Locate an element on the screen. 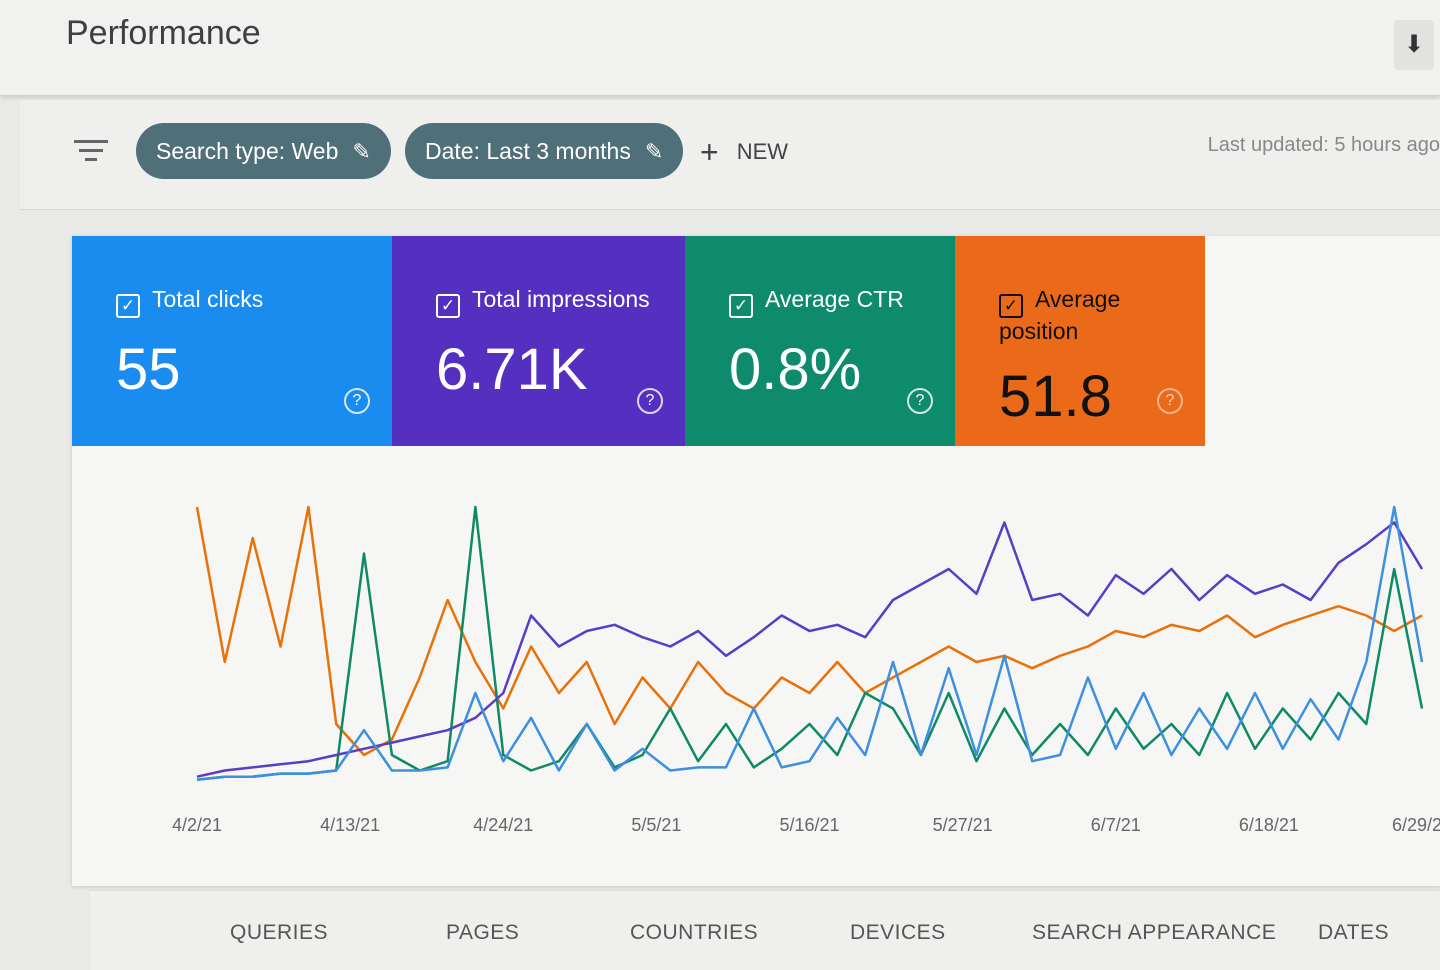  x-tick-label: 4/2/21 is located at coordinates (197, 825).